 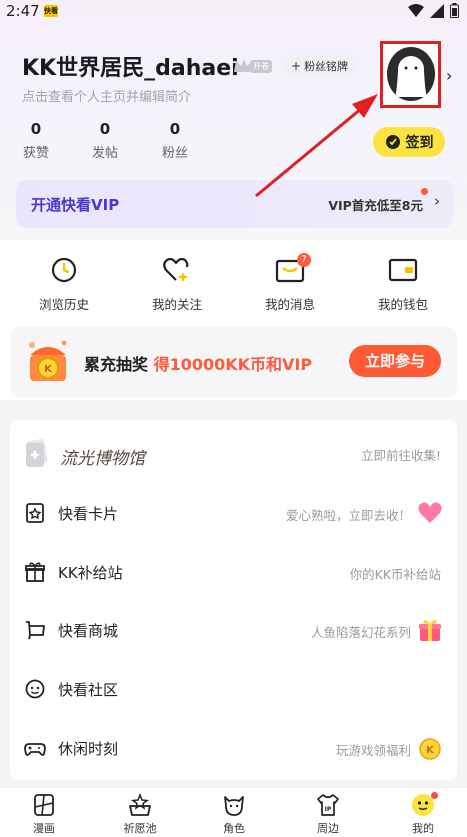 I want to click on gift-icon, so click(x=430, y=630).